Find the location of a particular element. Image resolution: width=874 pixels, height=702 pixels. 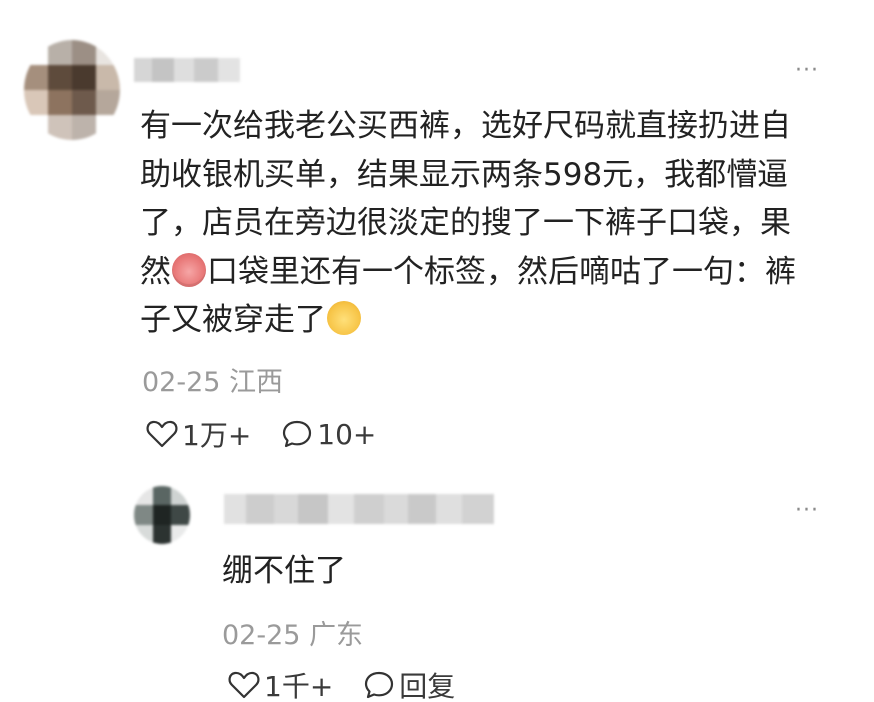

comment-fragment: 口袋里还有一个标签，然后嘀咕了一句：裤 is located at coordinates (501, 271).